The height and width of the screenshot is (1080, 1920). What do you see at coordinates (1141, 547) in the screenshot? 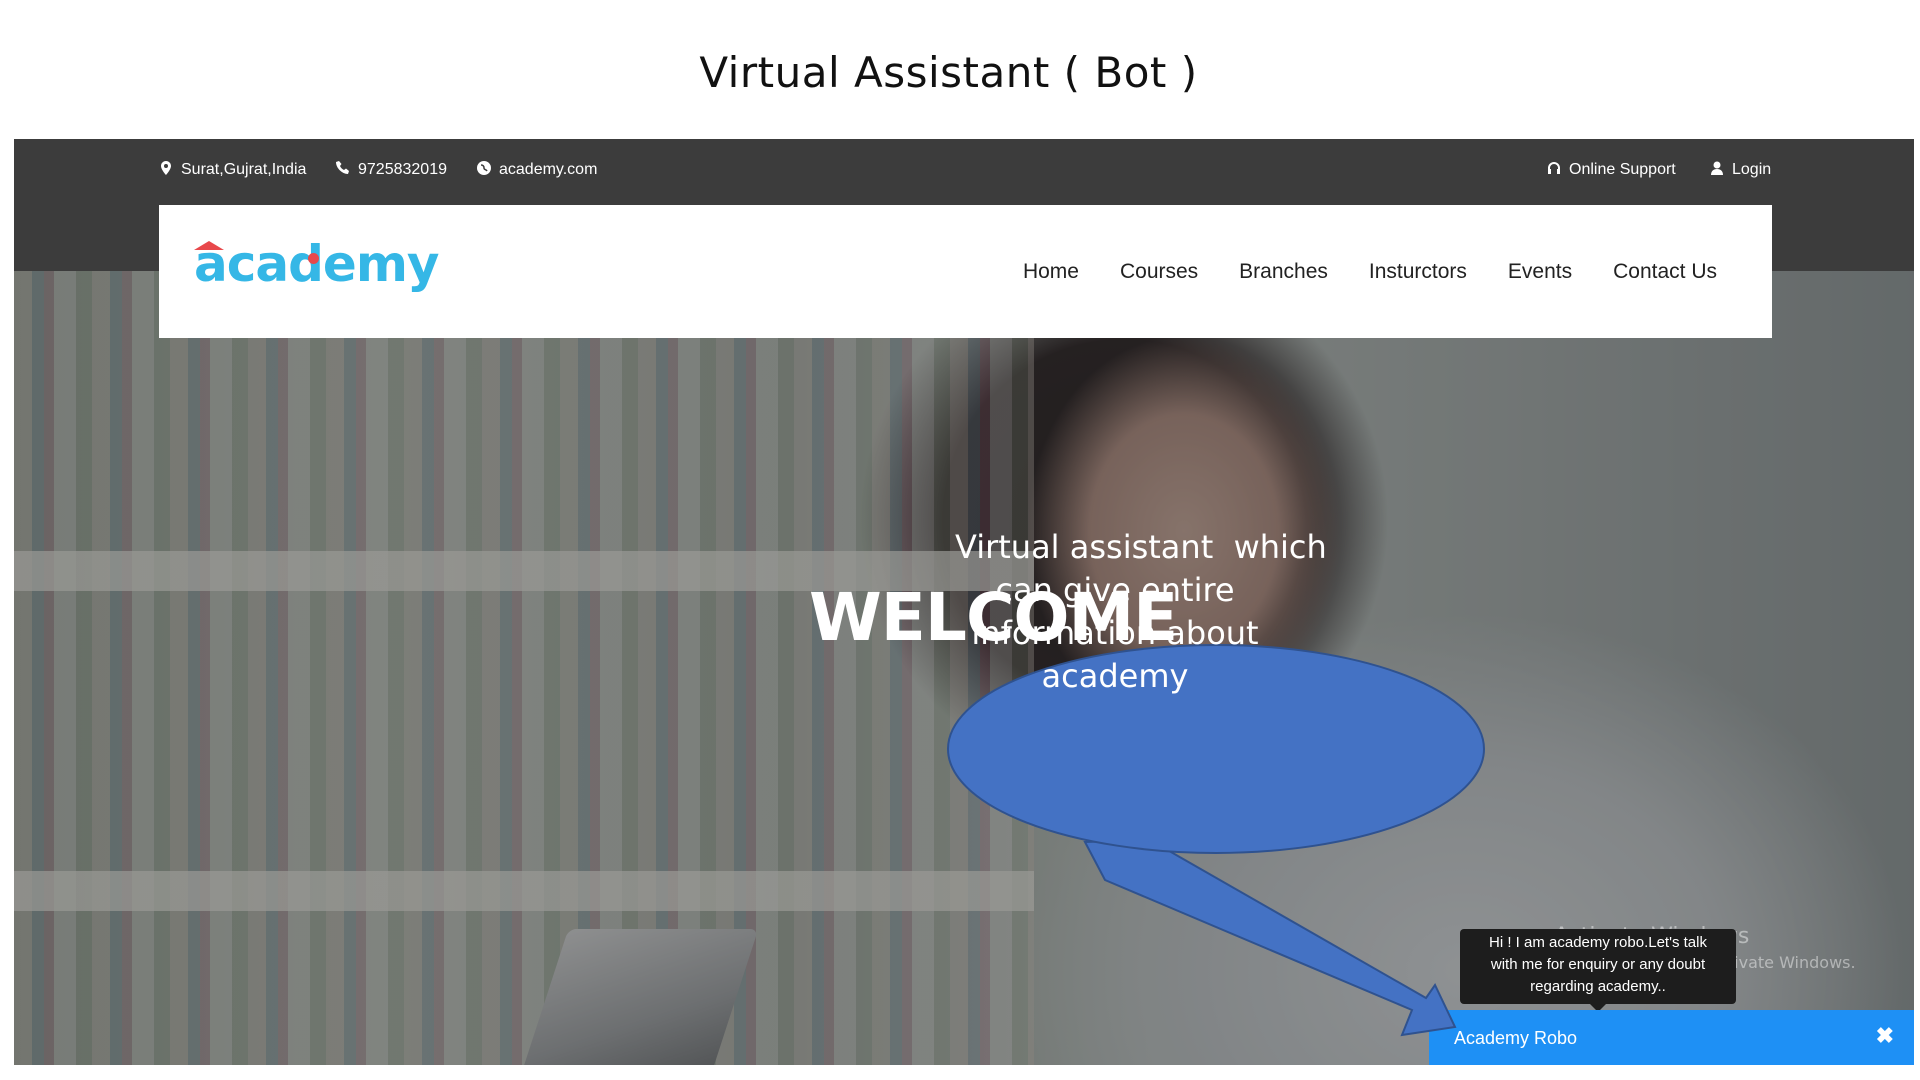
I see `callout-line-1: Virtual assistant which` at bounding box center [1141, 547].